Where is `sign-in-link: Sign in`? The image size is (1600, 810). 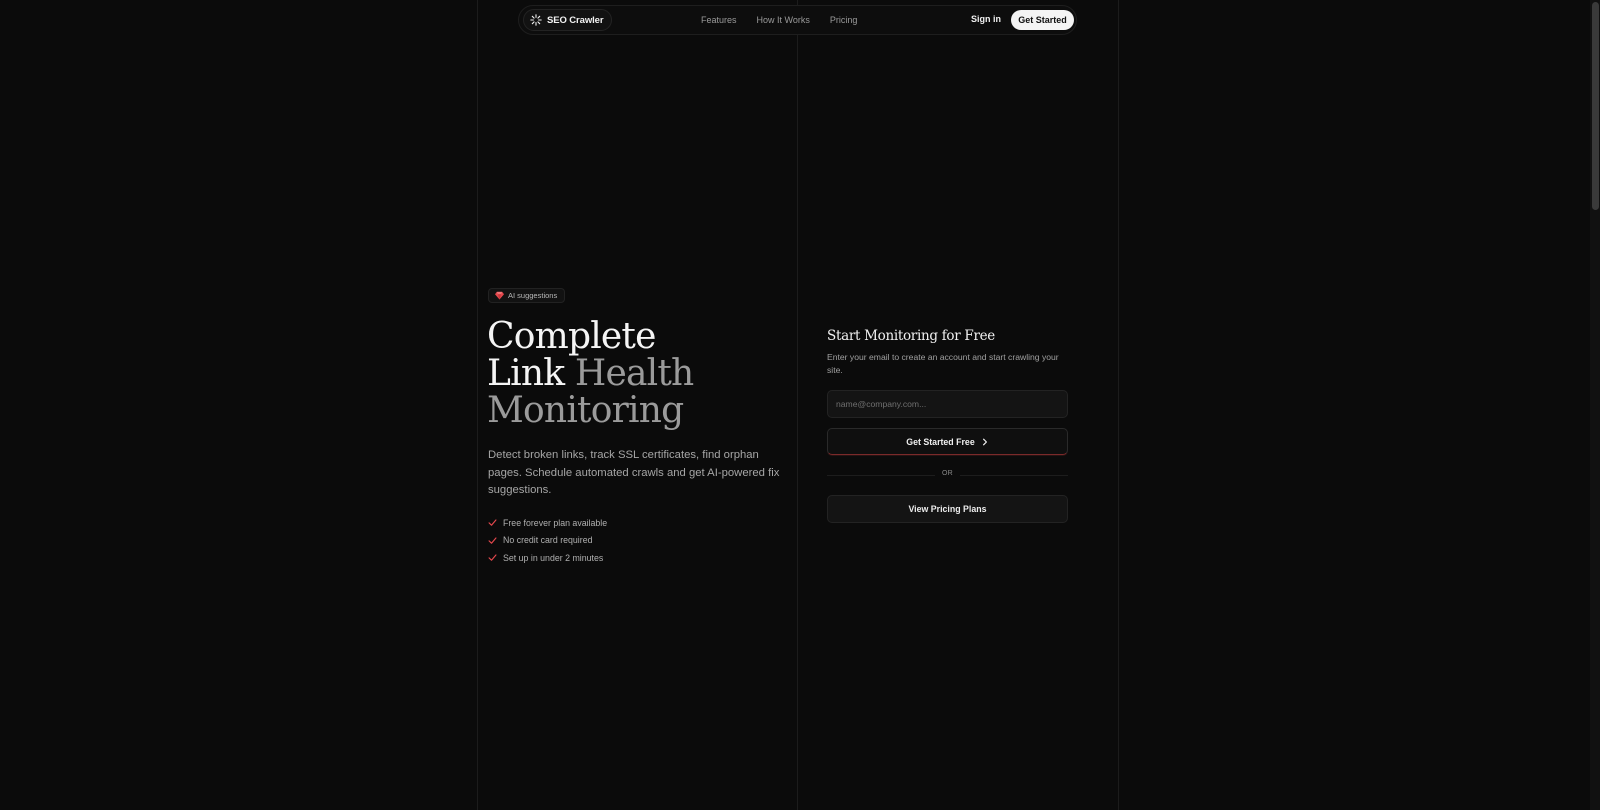
sign-in-link: Sign in is located at coordinates (986, 19).